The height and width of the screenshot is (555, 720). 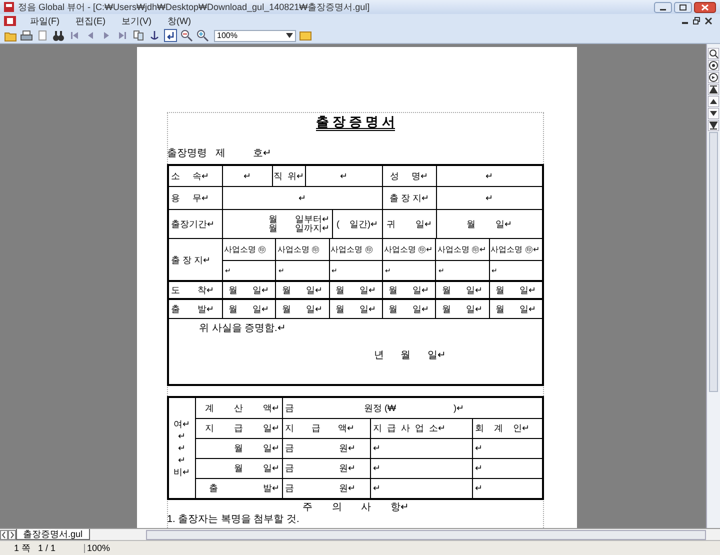 I want to click on statement-text: 위 사실을 증명함.↵, so click(x=242, y=329).